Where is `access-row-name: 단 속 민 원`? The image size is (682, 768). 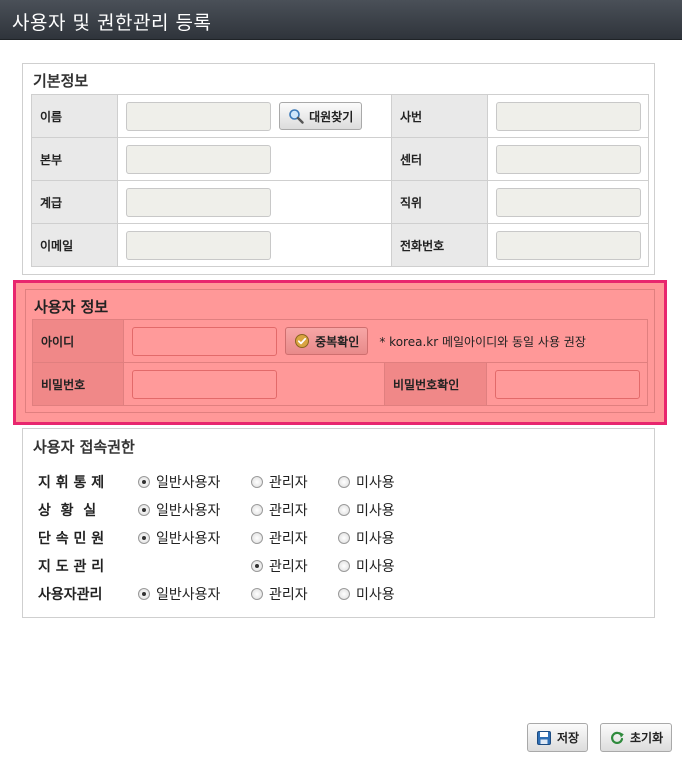
access-row-name: 단 속 민 원 is located at coordinates (71, 539).